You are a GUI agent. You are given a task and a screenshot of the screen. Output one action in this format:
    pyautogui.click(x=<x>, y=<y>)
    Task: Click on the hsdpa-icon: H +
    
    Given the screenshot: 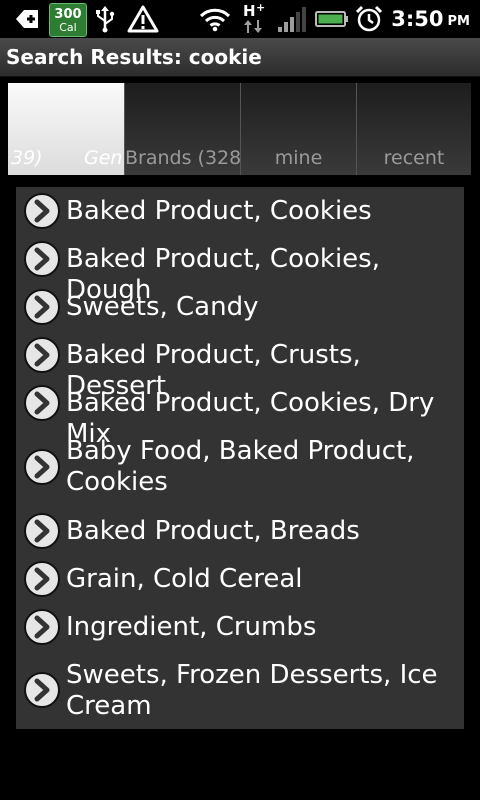 What is the action you would take?
    pyautogui.click(x=256, y=19)
    